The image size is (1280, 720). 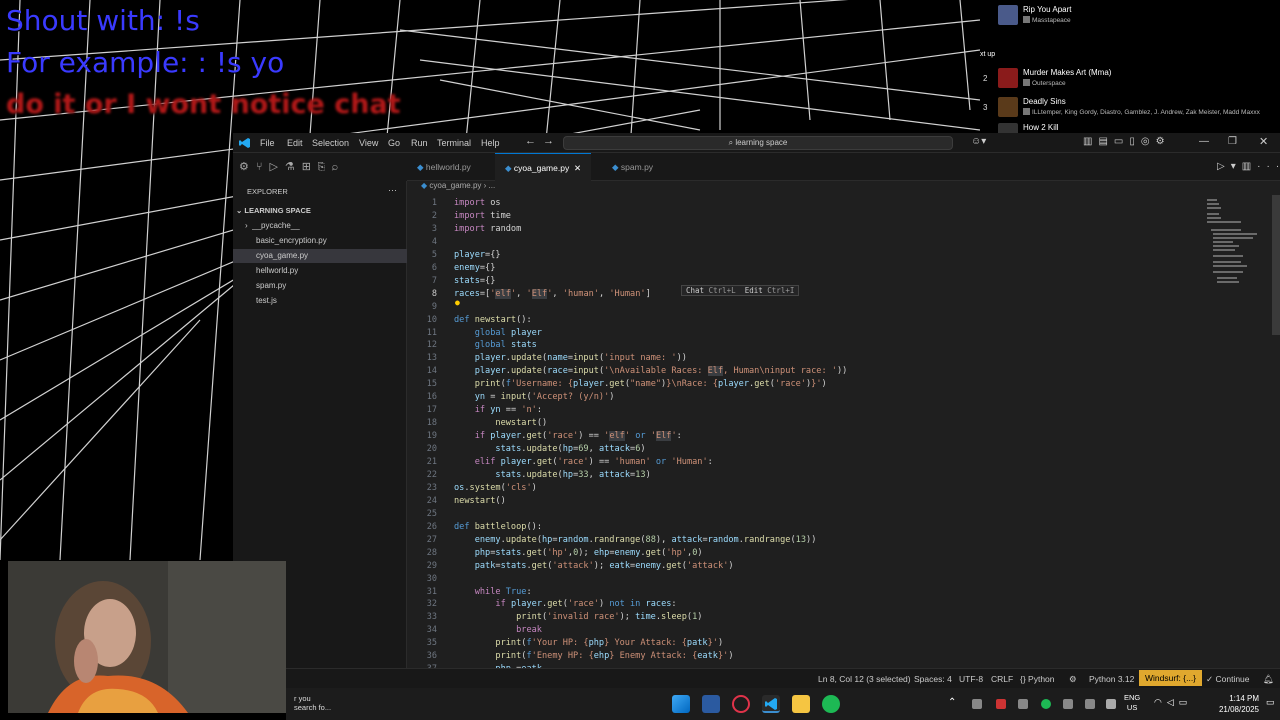 I want to click on menu-run: Run, so click(x=419, y=143).